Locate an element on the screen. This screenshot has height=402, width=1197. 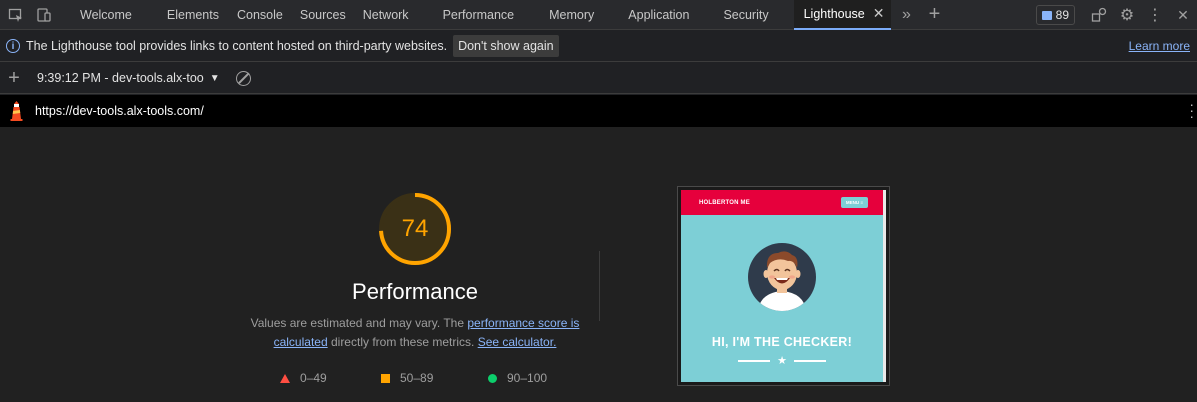
screenshot-brand: HOLBERTON ME is located at coordinates (724, 202).